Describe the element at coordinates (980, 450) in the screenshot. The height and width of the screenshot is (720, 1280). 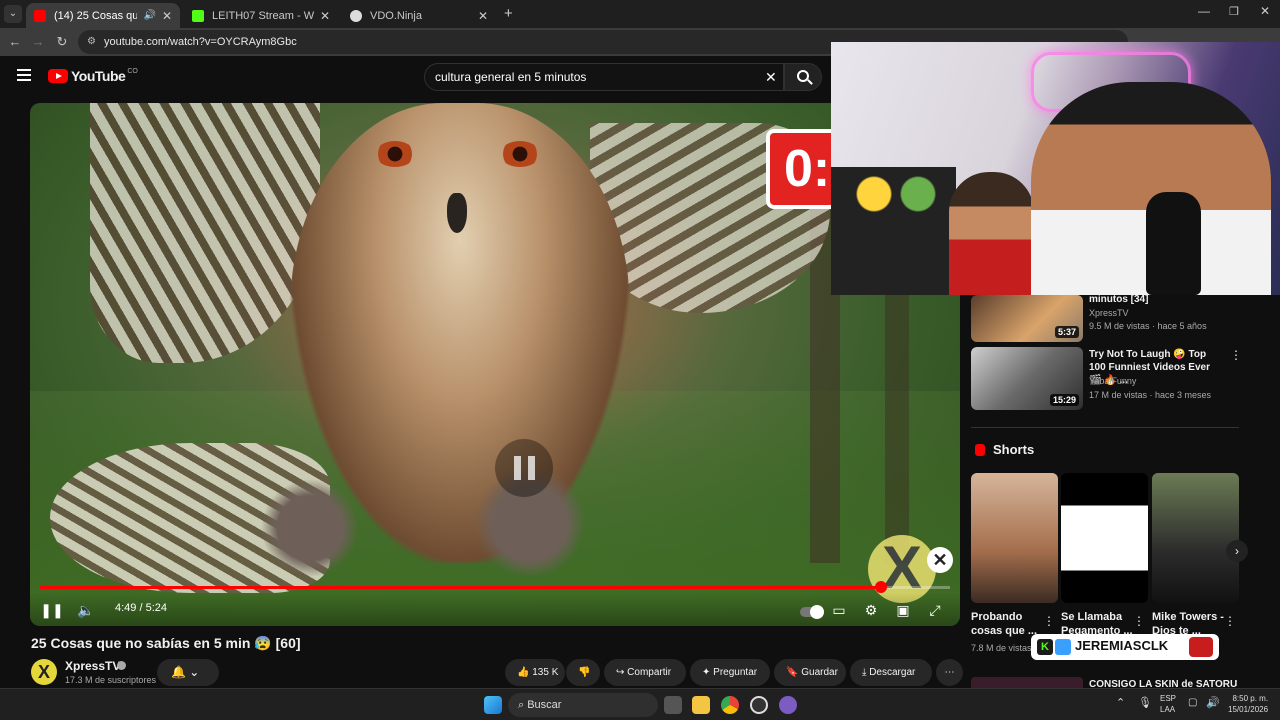
I see `shorts-icon` at that location.